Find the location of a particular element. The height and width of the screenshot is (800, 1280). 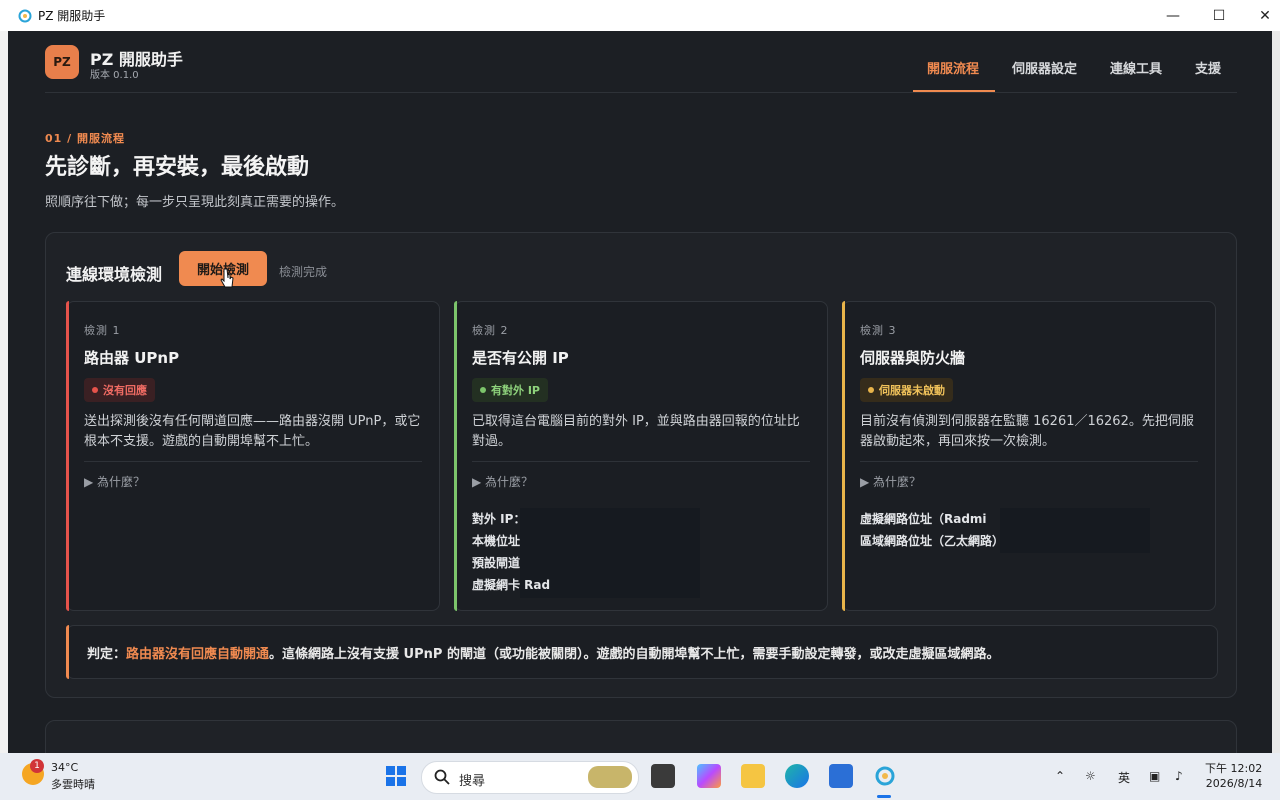

maximize-button: ☐ is located at coordinates (1219, 15).